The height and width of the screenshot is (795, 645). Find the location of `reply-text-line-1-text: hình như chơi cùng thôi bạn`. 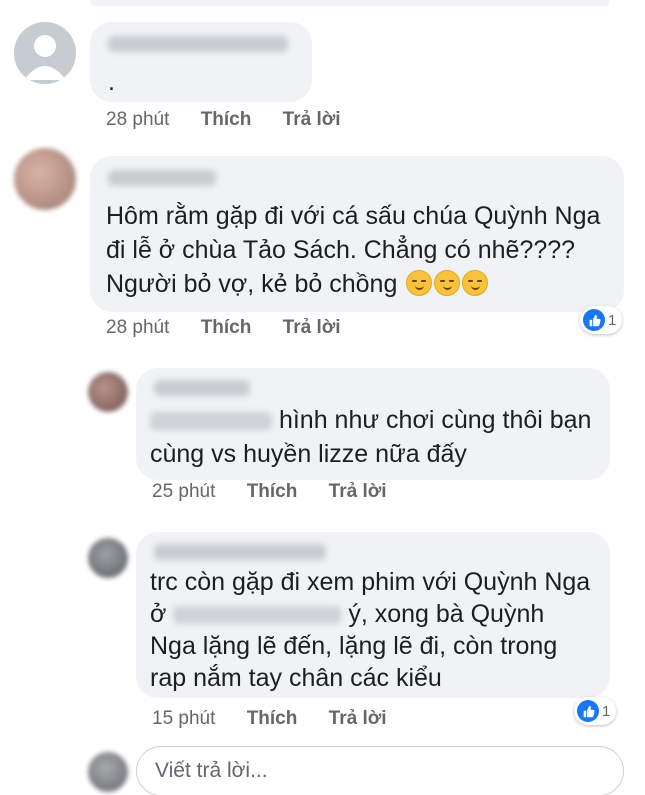

reply-text-line-1-text: hình như chơi cùng thôi bạn is located at coordinates (435, 420).